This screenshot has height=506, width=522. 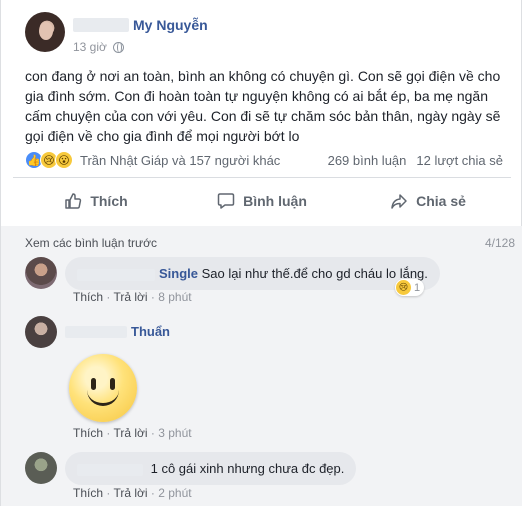 What do you see at coordinates (417, 287) in the screenshot?
I see `comment-reaction-count: 1` at bounding box center [417, 287].